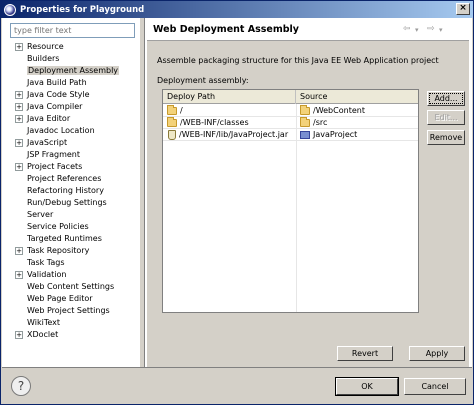  What do you see at coordinates (407, 29) in the screenshot?
I see `back-icon: ⇦` at bounding box center [407, 29].